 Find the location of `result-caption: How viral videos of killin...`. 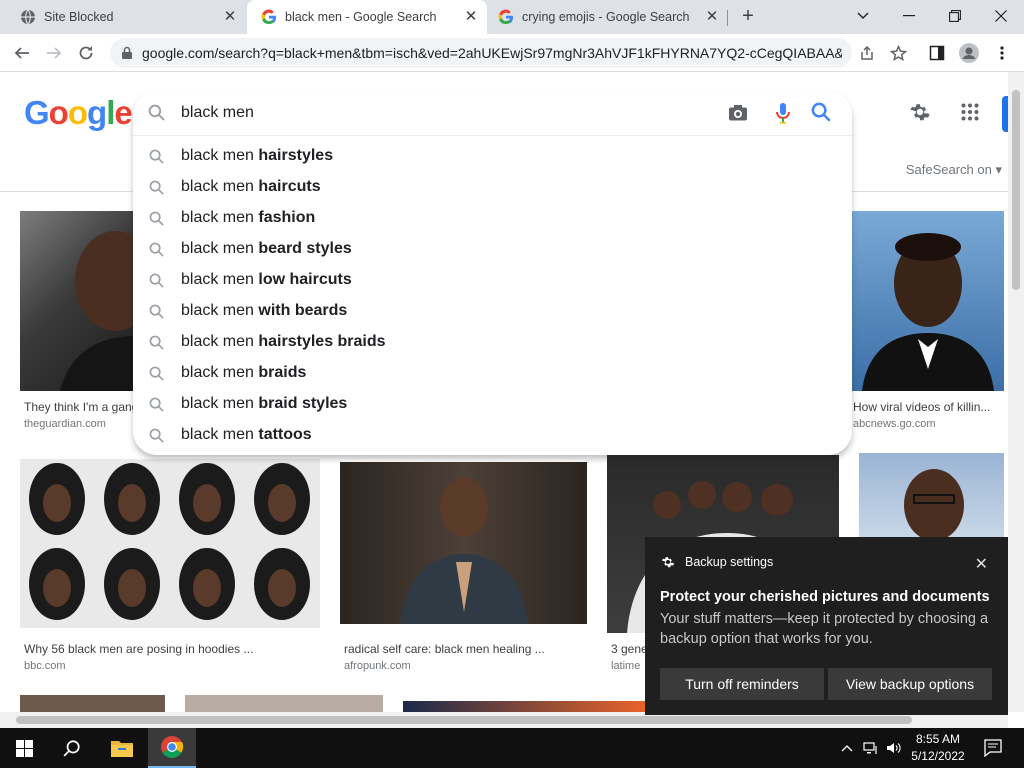

result-caption: How viral videos of killin... is located at coordinates (928, 407).